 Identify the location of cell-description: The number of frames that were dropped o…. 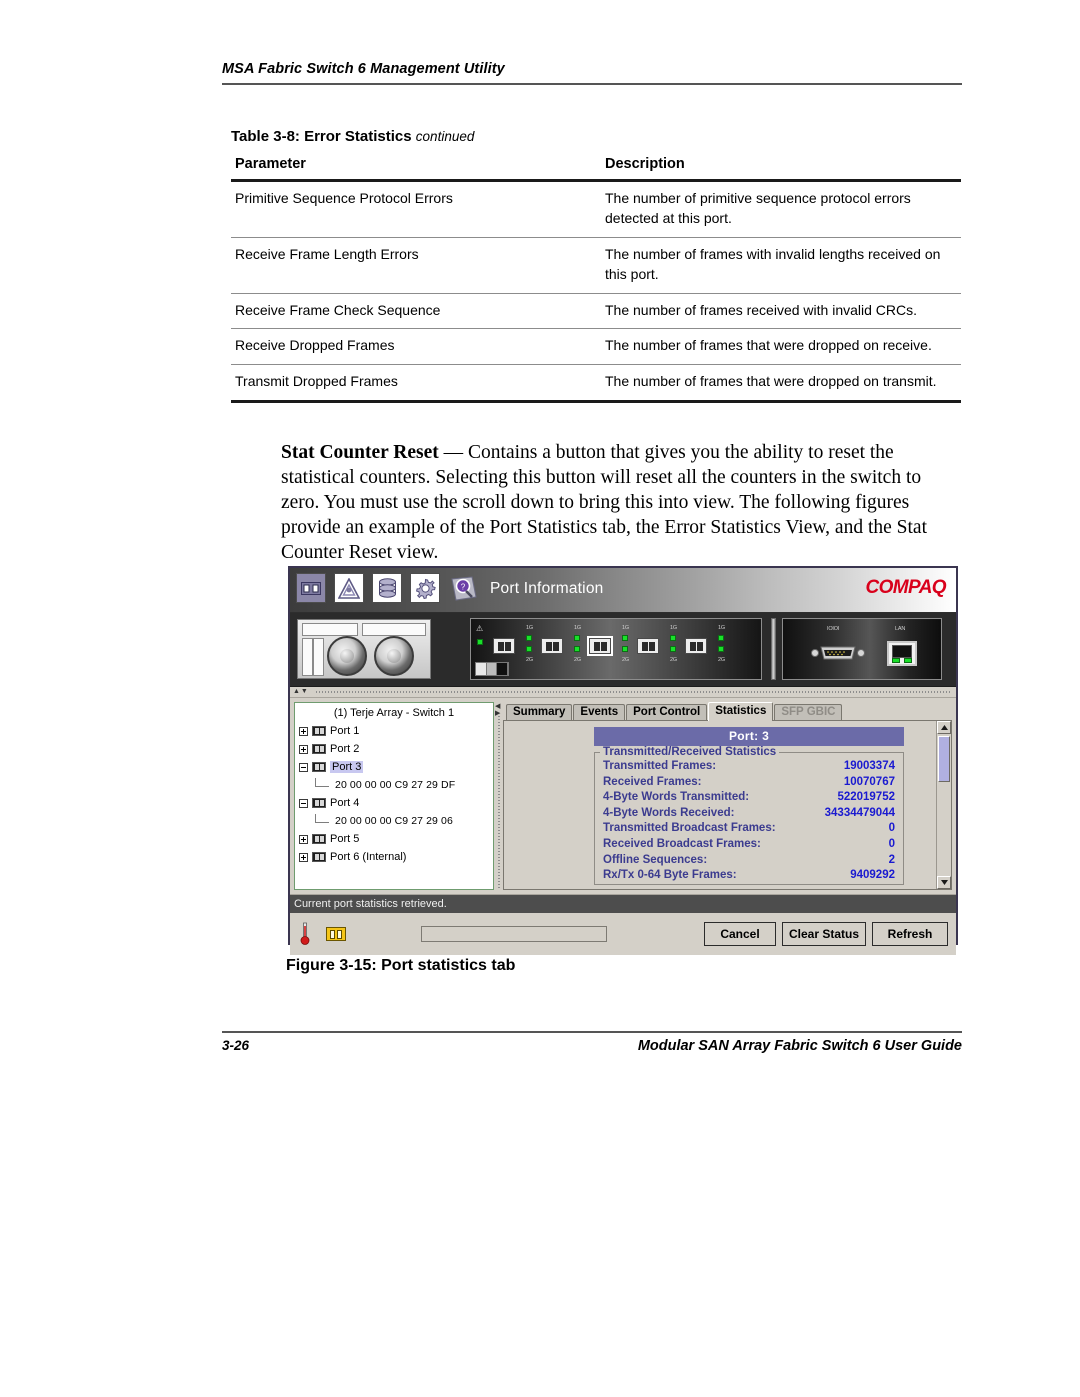
(778, 384).